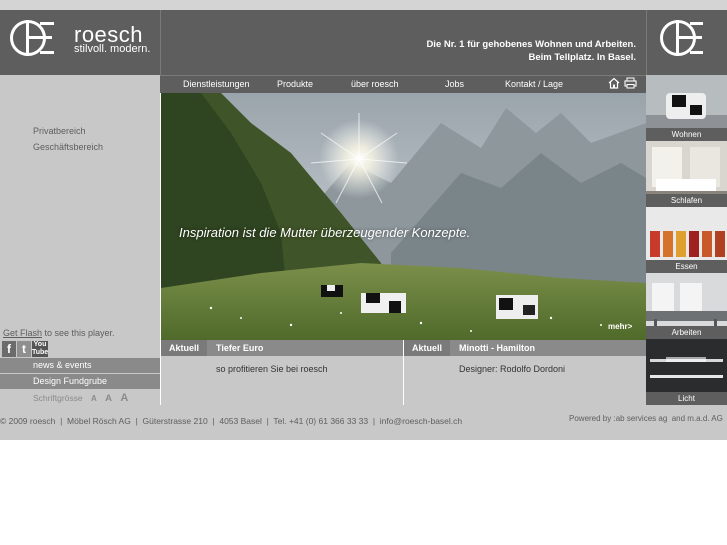 The image size is (727, 545). I want to click on brand-slogan: stilvoll. modern., so click(112, 49).